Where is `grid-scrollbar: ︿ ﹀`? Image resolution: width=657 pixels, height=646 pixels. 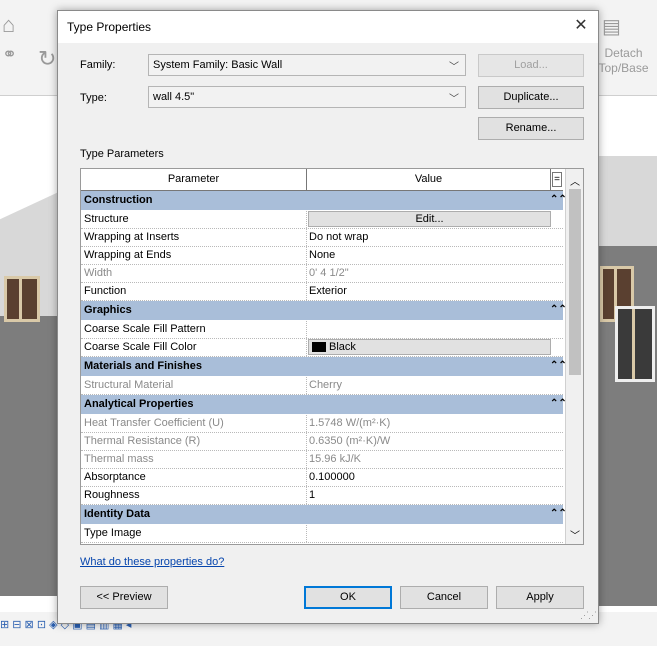
grid-scrollbar: ︿ ﹀ is located at coordinates (574, 356).